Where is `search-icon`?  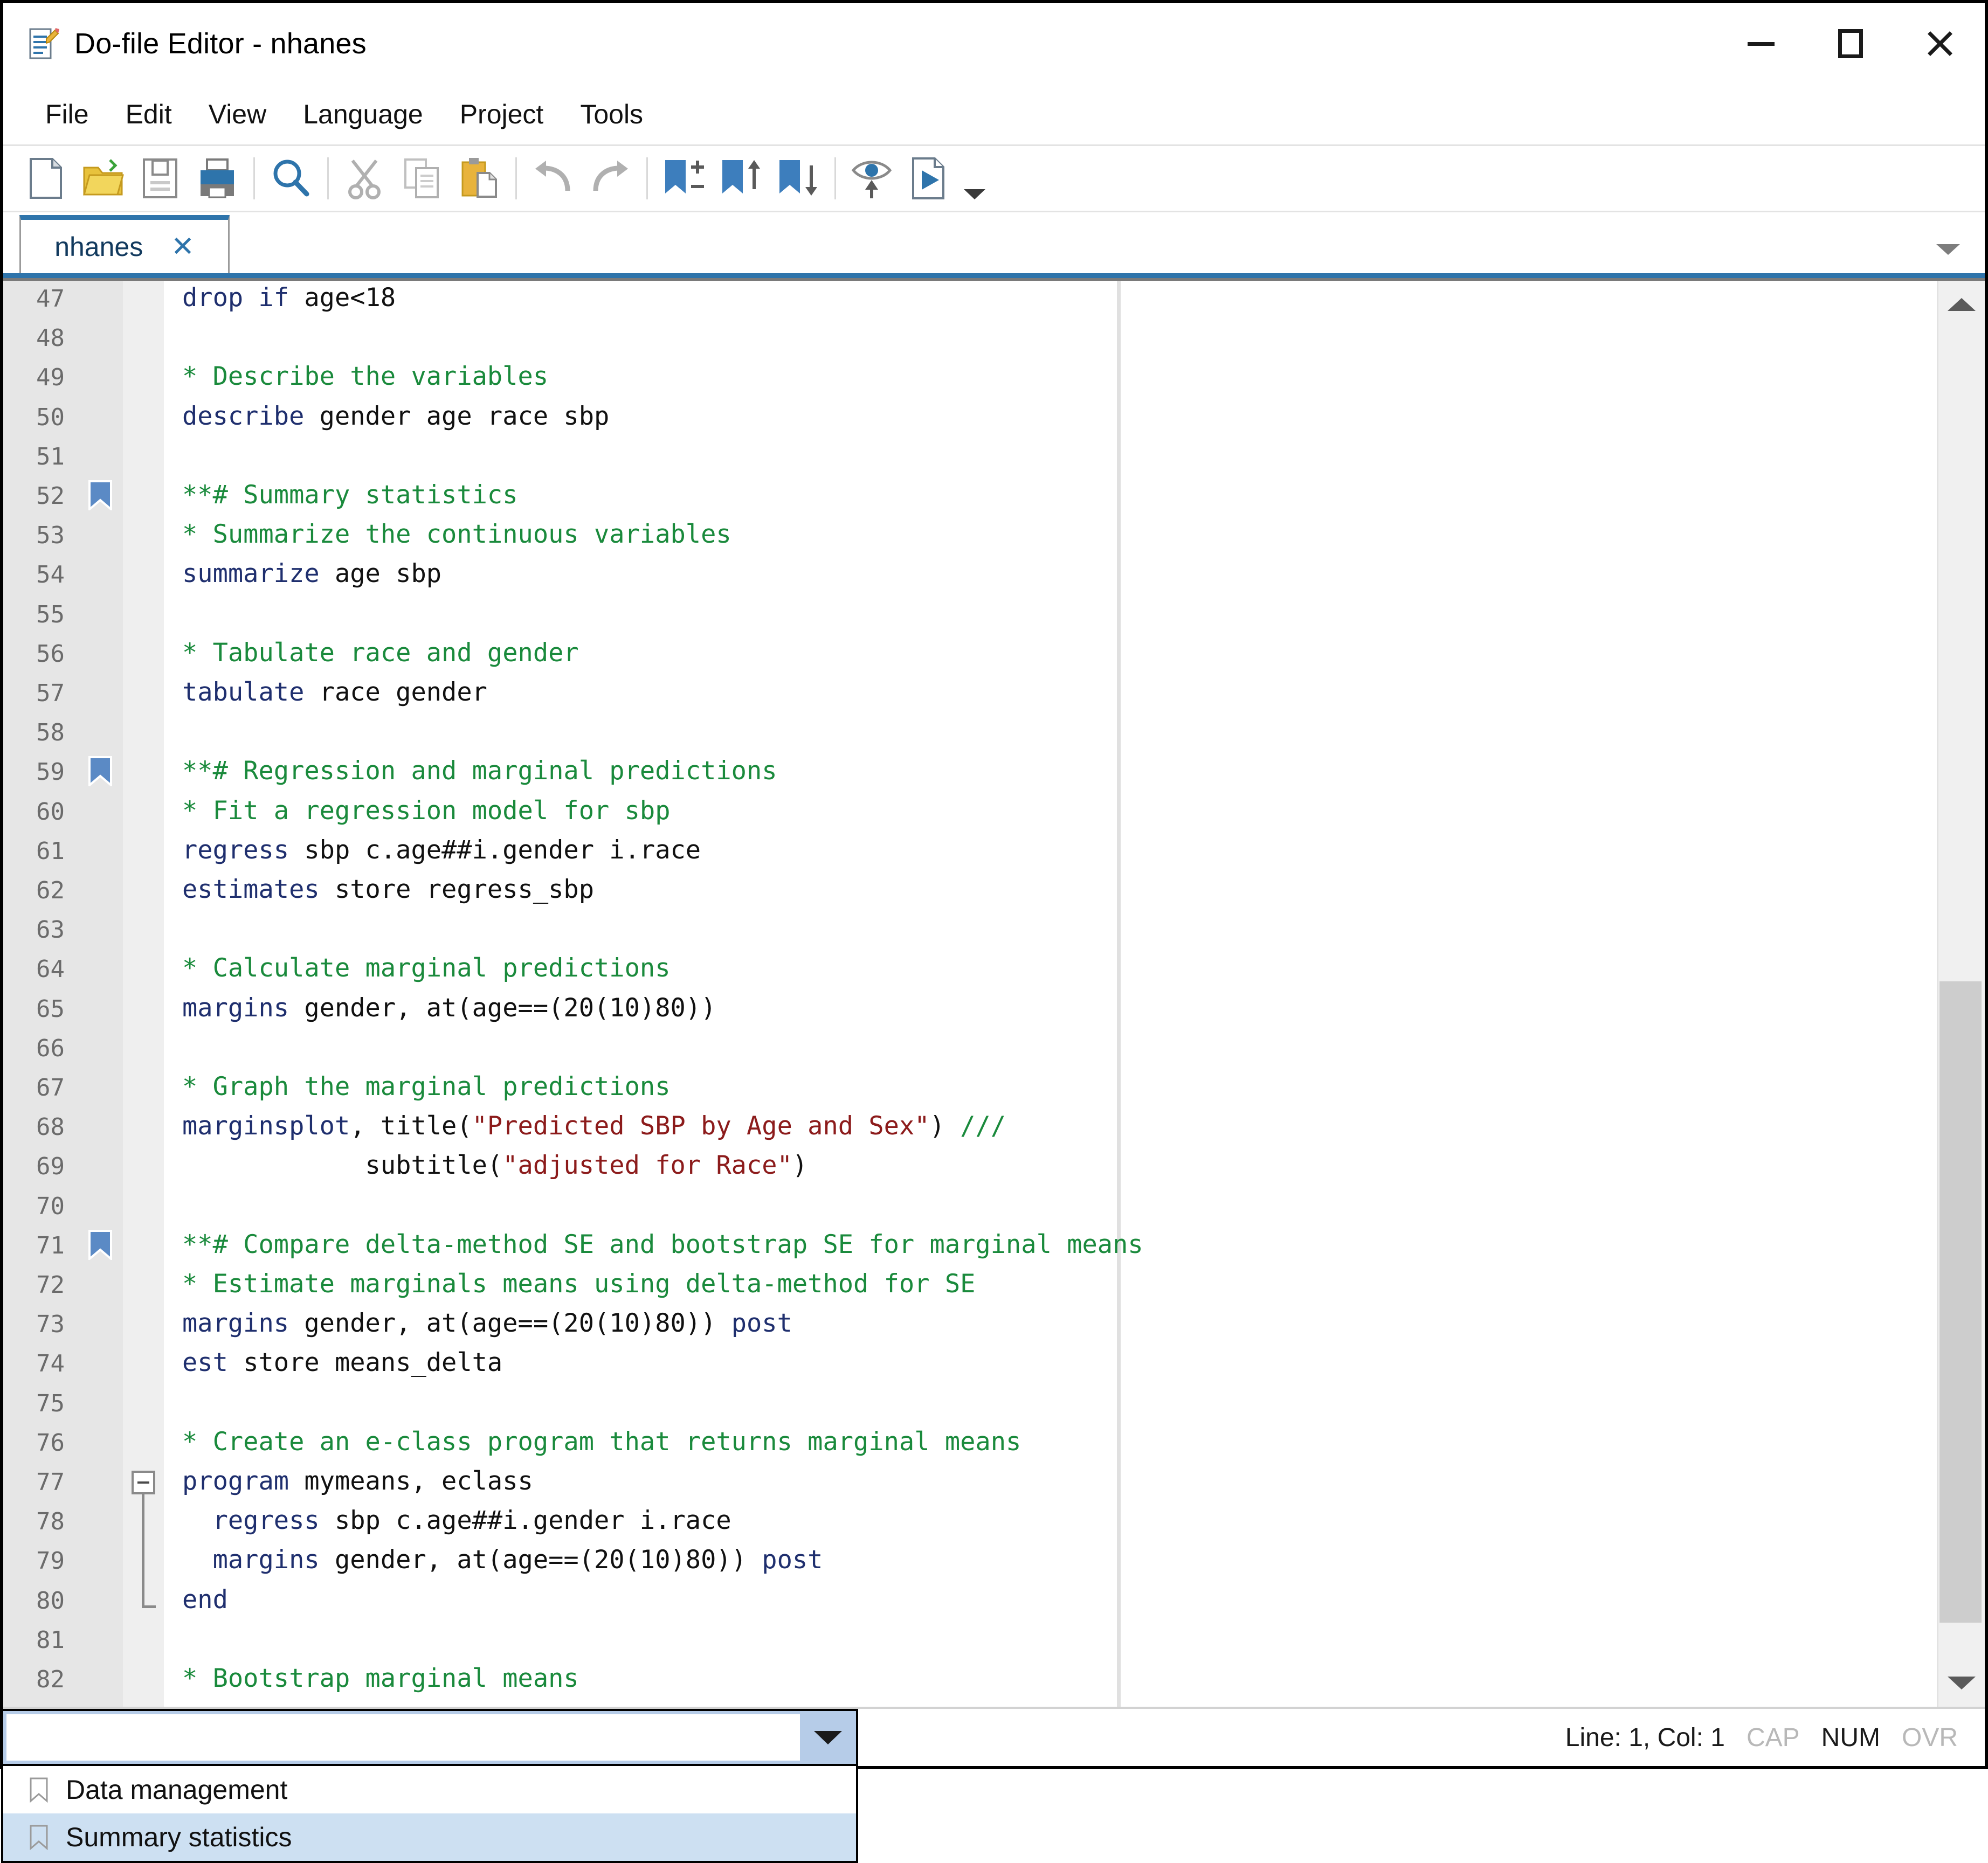 search-icon is located at coordinates (291, 179).